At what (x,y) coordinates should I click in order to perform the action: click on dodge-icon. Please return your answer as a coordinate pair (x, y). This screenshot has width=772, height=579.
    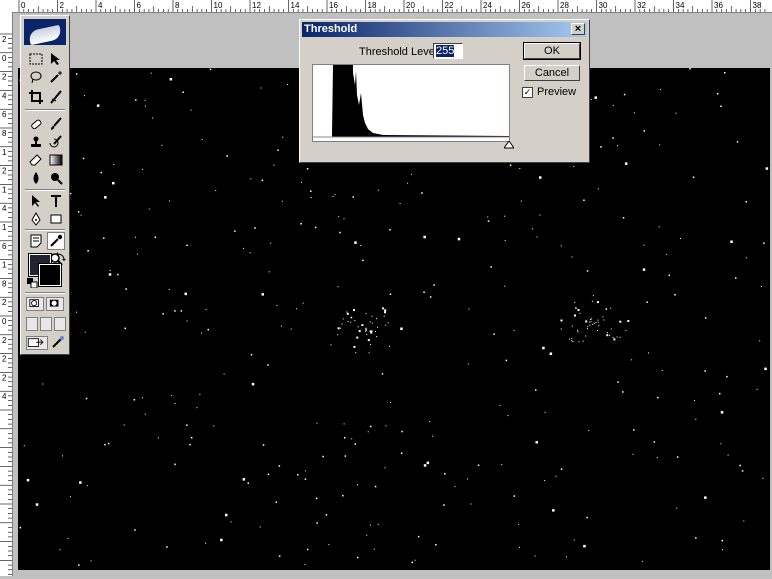
    Looking at the image, I should click on (56, 178).